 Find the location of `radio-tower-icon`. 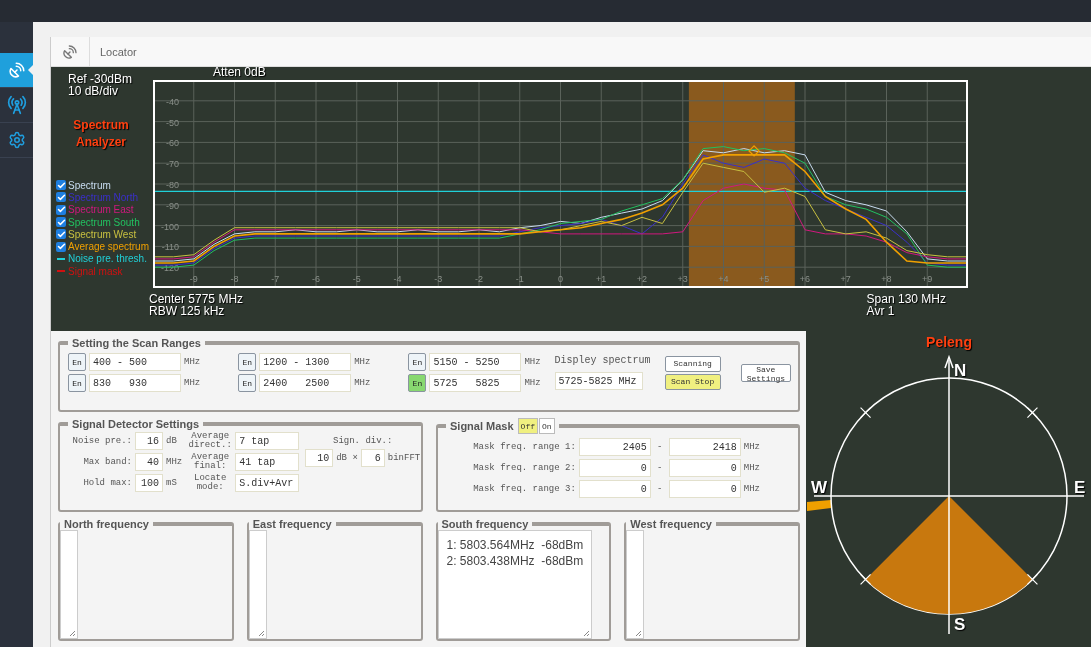

radio-tower-icon is located at coordinates (16, 105).